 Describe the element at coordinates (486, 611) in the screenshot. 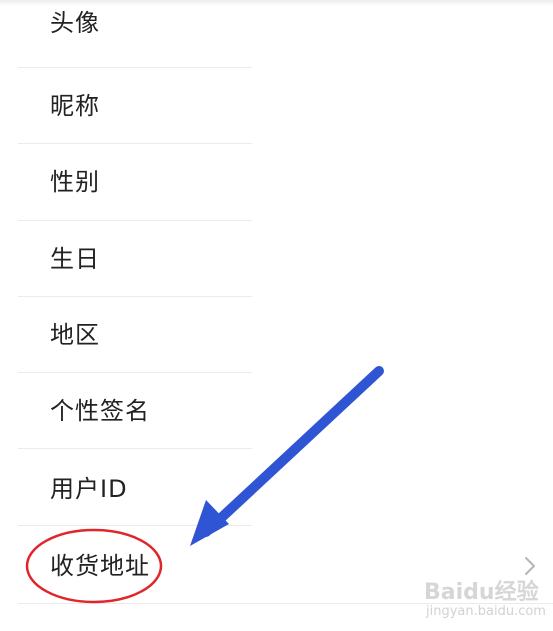

I see `watermark-url: jingyan.baidu.com` at that location.